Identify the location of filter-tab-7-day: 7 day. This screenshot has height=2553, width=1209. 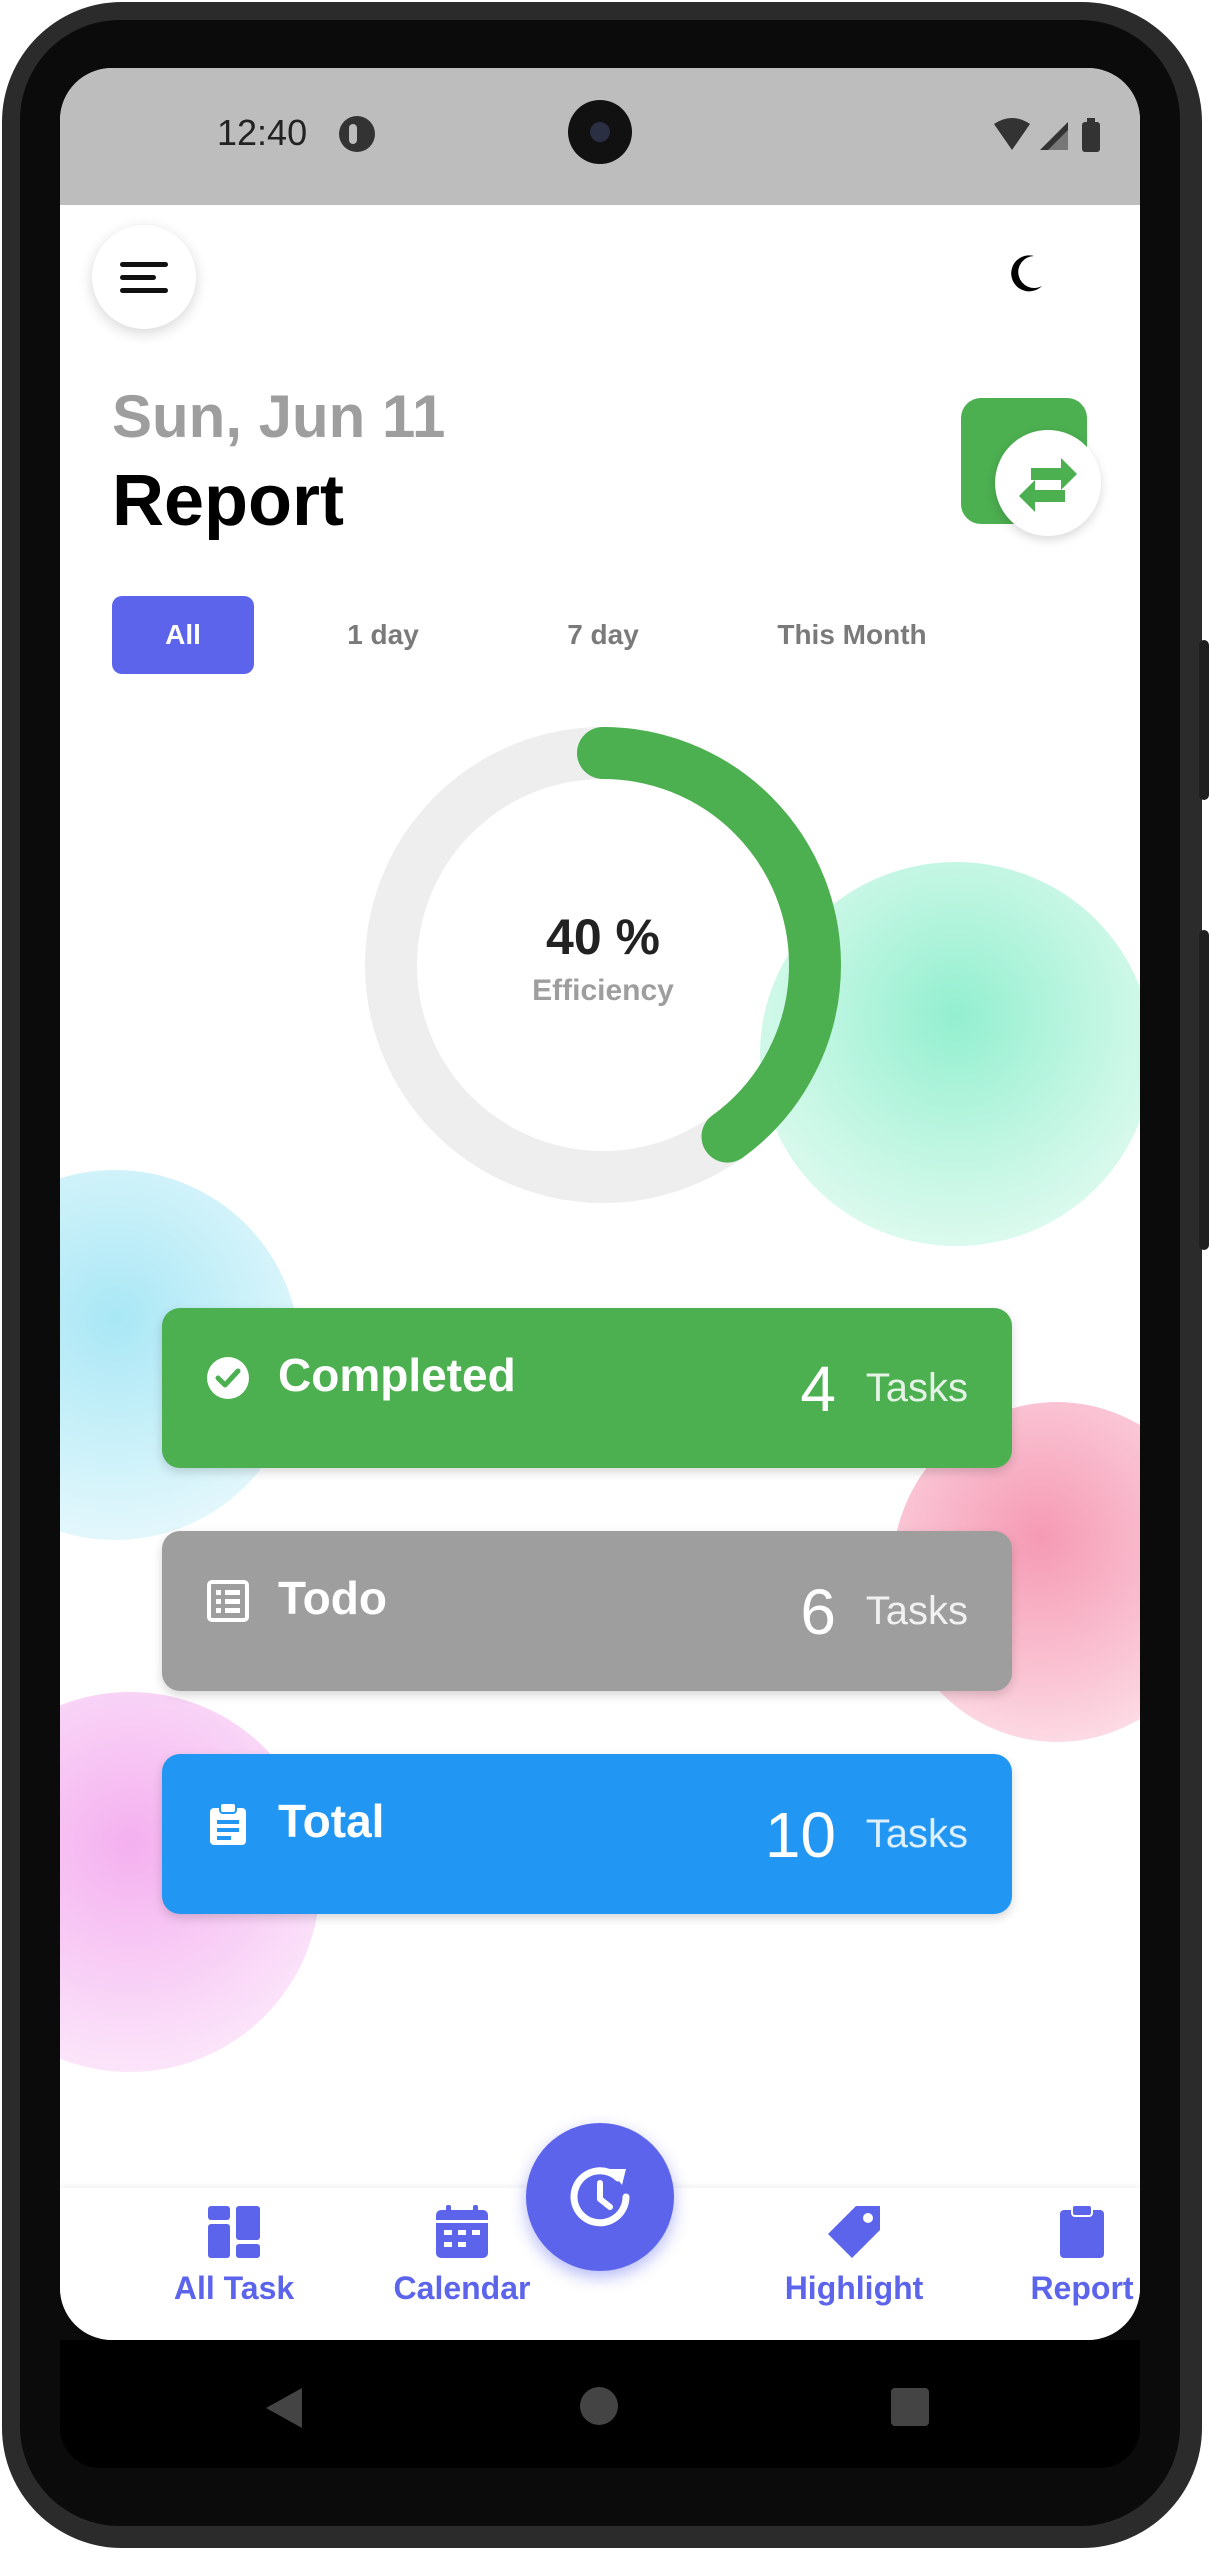
(603, 635).